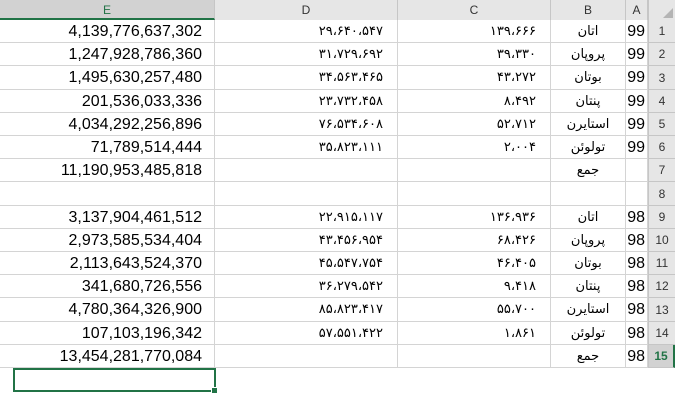  Describe the element at coordinates (306, 170) in the screenshot. I see `cell-d7` at that location.